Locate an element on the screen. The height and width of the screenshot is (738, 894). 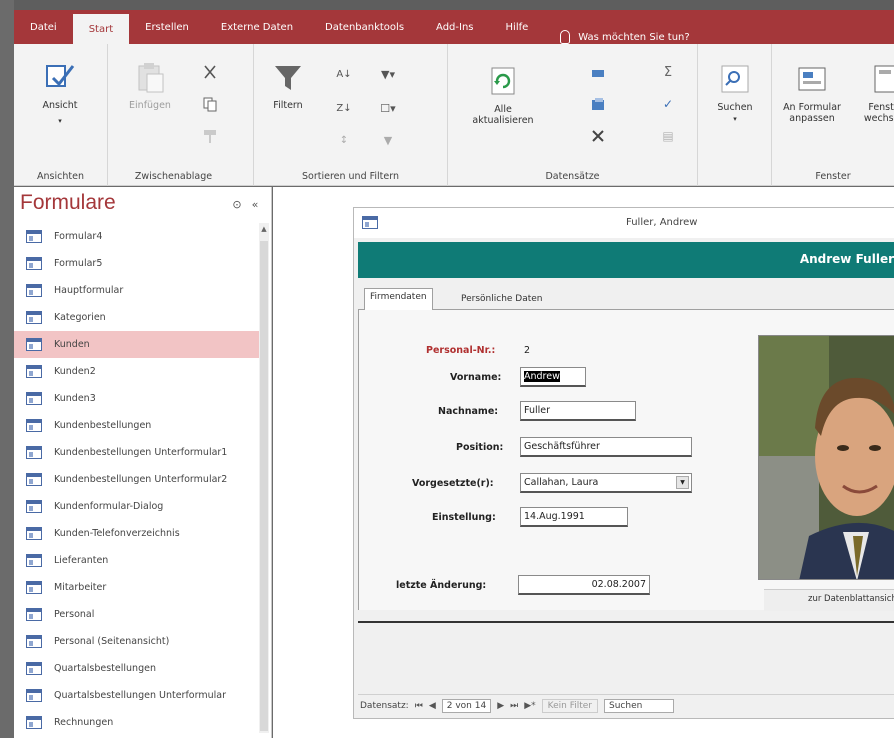
nav-item: Formular5 is located at coordinates (137, 263).